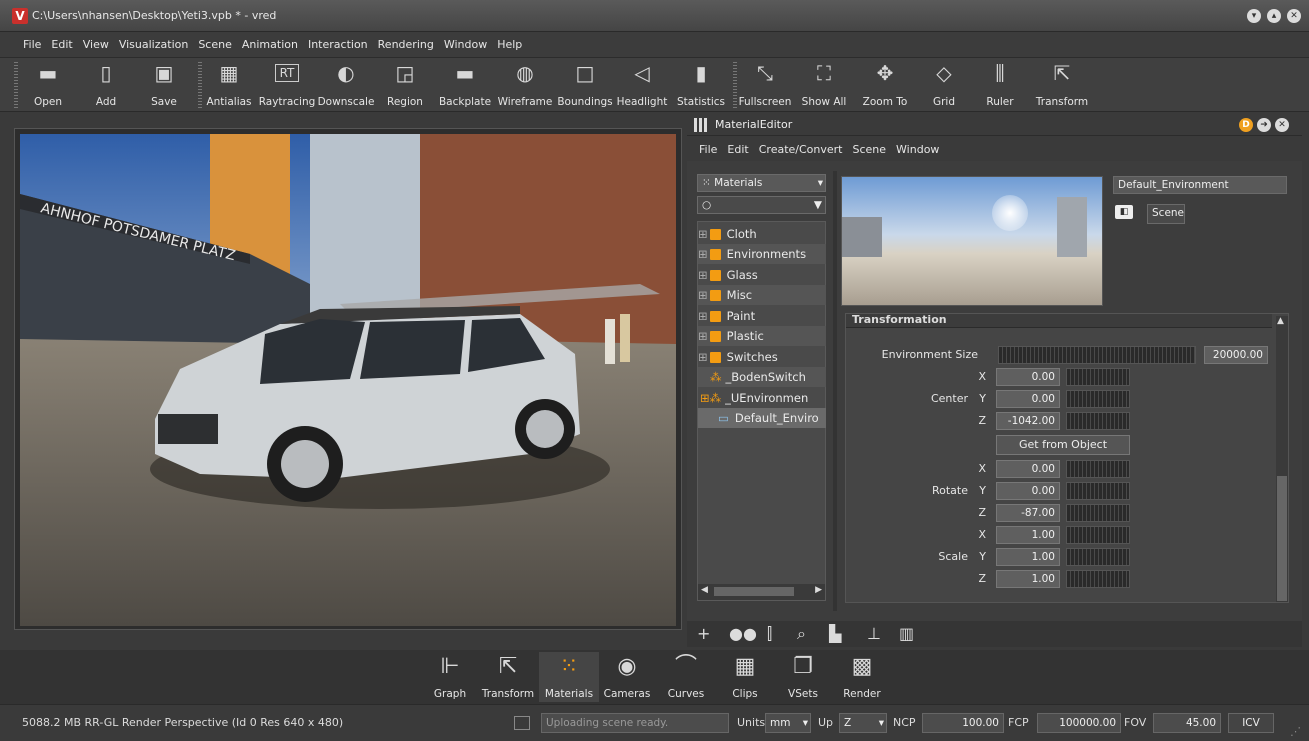 This screenshot has height=741, width=1309. I want to click on zoom-to-button: ✥ Zoom To, so click(885, 86).